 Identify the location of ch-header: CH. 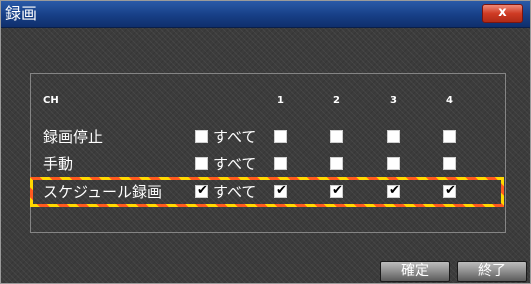
(51, 100).